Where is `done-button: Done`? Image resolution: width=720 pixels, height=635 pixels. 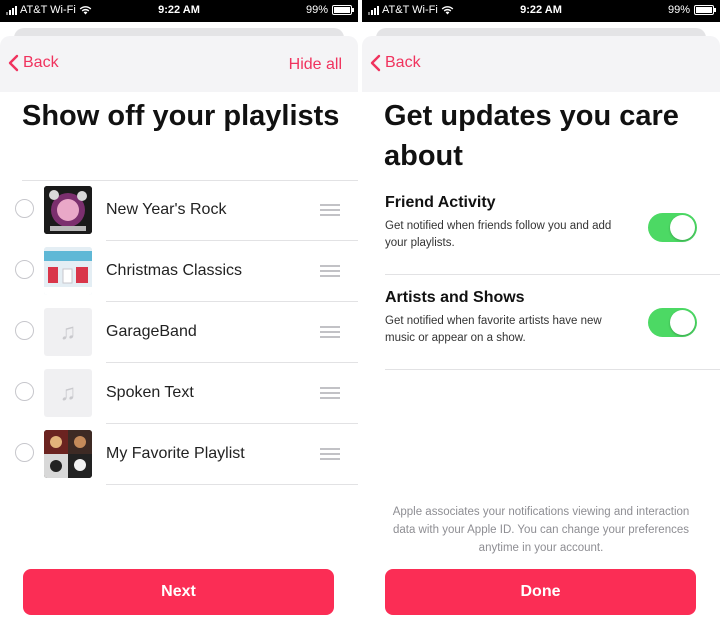 done-button: Done is located at coordinates (540, 592).